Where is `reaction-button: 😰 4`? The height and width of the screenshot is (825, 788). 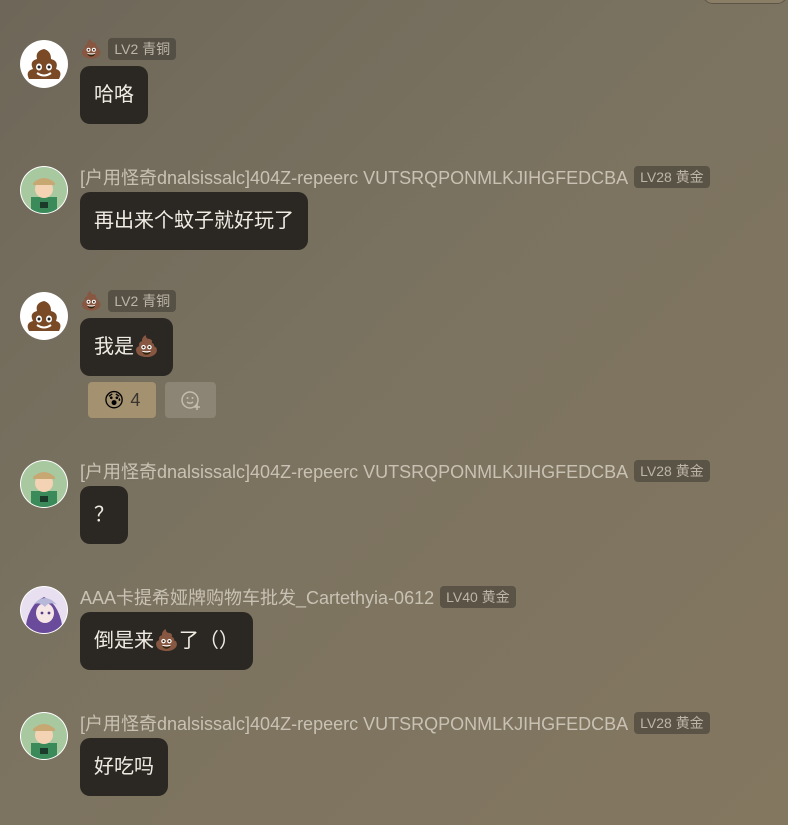 reaction-button: 😰 4 is located at coordinates (122, 400).